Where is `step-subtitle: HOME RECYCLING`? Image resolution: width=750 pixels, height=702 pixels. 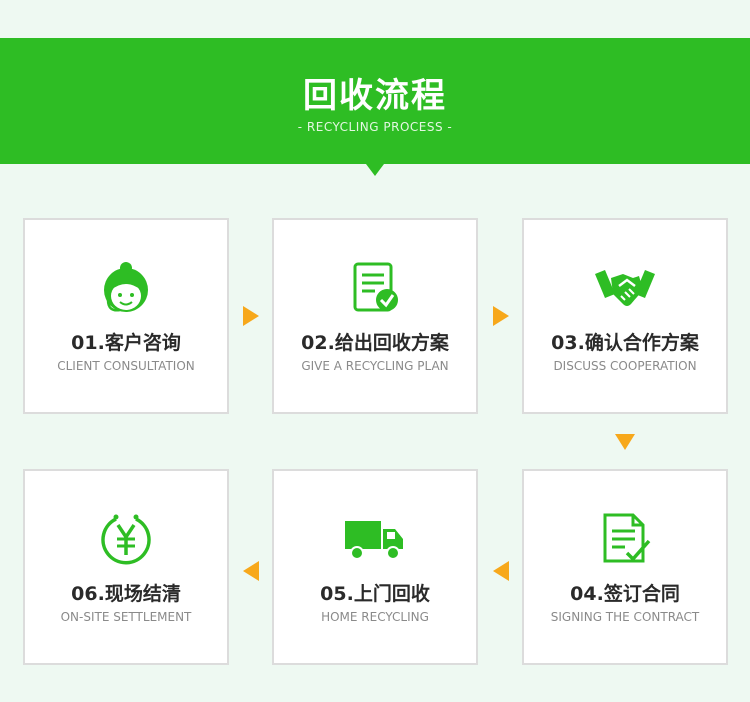
step-subtitle: HOME RECYCLING is located at coordinates (375, 617).